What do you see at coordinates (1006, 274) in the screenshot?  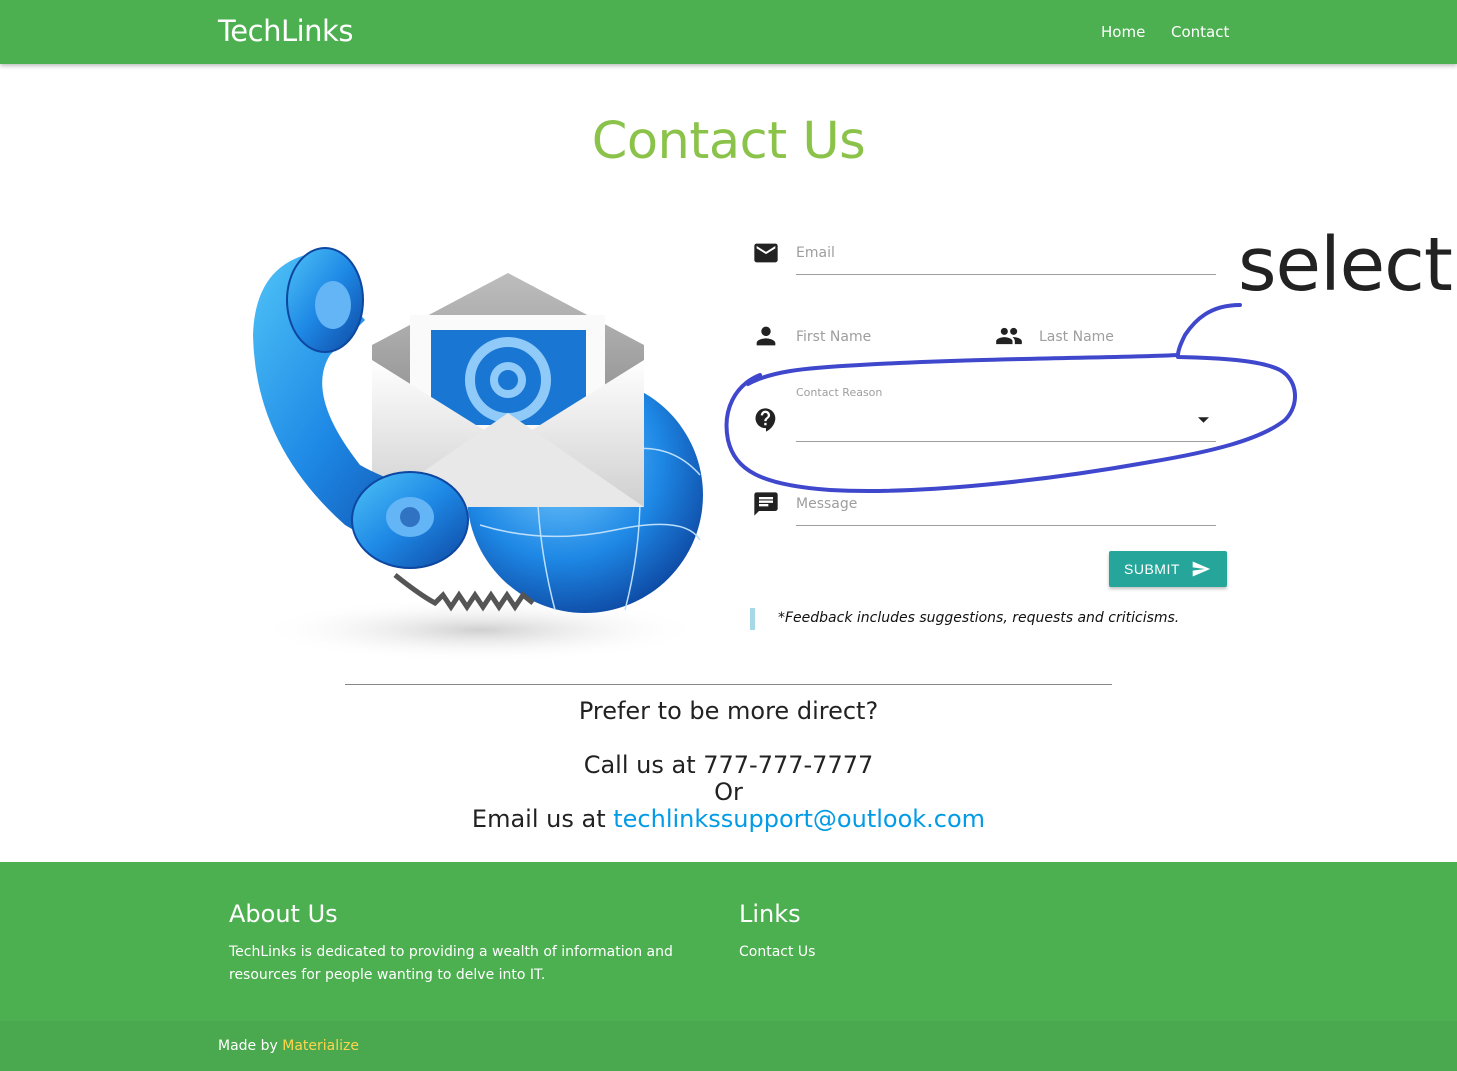 I see `email-underline` at bounding box center [1006, 274].